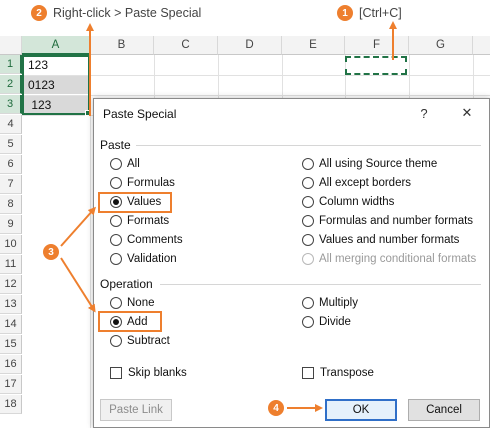 The image size is (490, 428). Describe the element at coordinates (11, 324) in the screenshot. I see `row-header-14: 14` at that location.